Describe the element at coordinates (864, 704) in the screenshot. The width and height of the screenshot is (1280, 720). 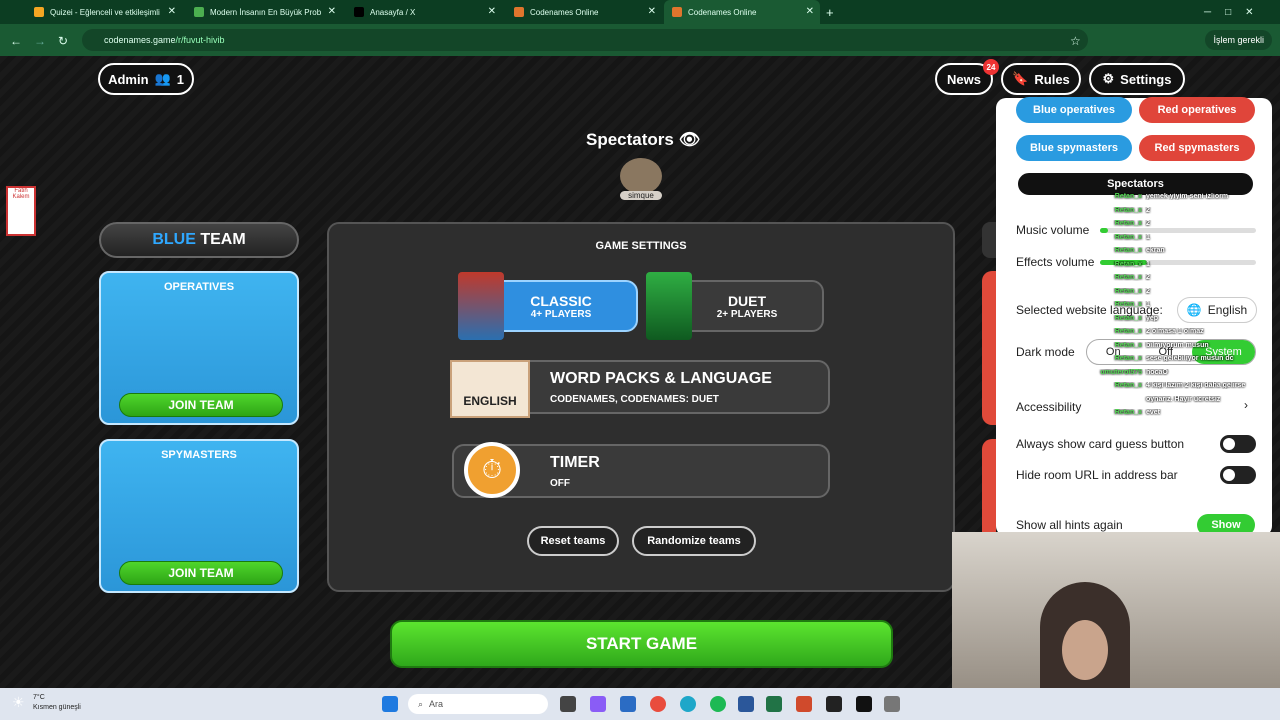
I see `terminal-icon` at that location.